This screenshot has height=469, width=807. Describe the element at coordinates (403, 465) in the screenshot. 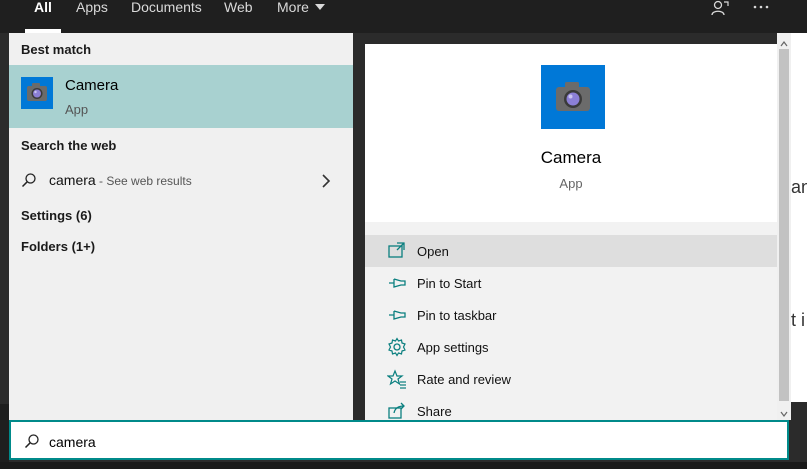

I see `taskbar` at that location.